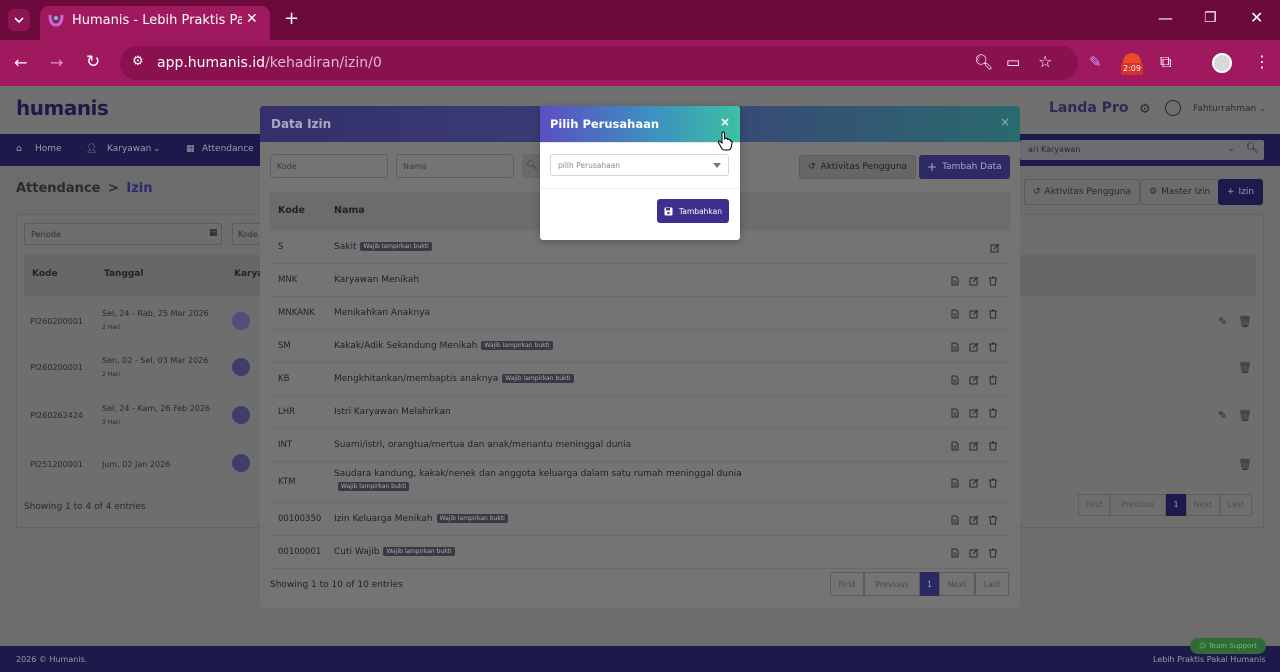  I want to click on restore-icon: ❐, so click(1210, 18).